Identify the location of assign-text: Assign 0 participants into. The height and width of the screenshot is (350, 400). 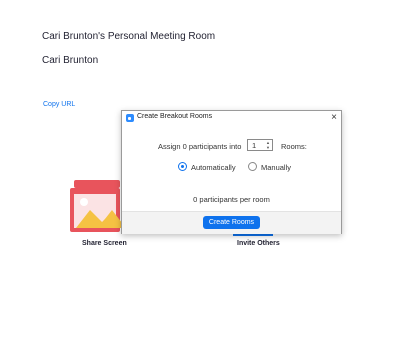
(200, 146).